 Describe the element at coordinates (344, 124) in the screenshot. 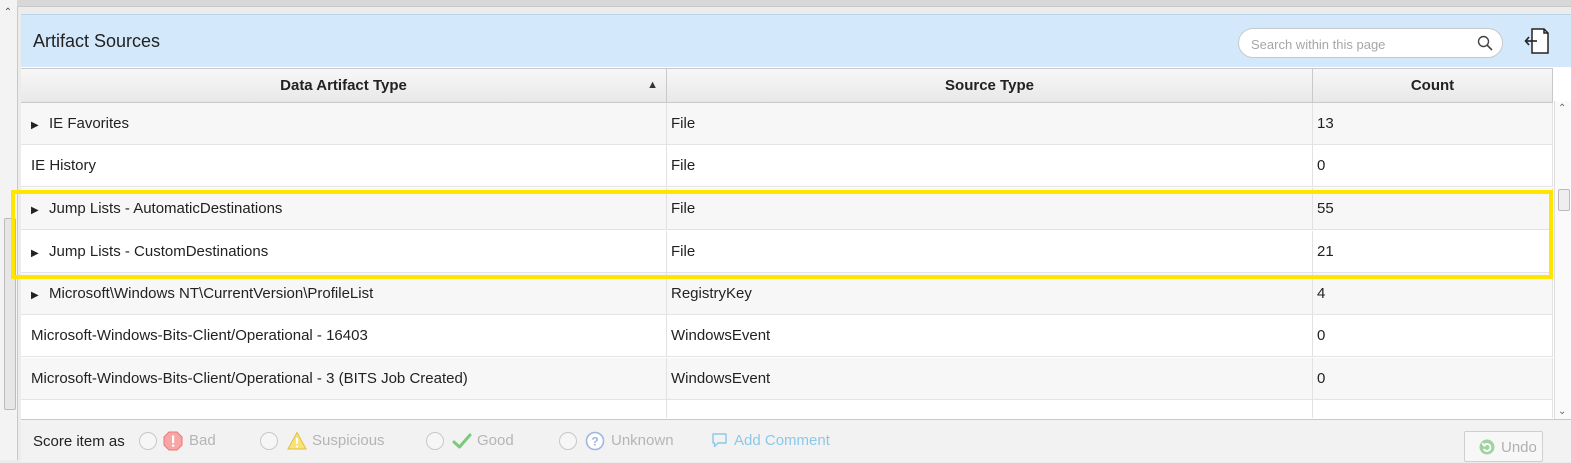

I see `artifact-type-cell: ▶ IE Favorites` at that location.